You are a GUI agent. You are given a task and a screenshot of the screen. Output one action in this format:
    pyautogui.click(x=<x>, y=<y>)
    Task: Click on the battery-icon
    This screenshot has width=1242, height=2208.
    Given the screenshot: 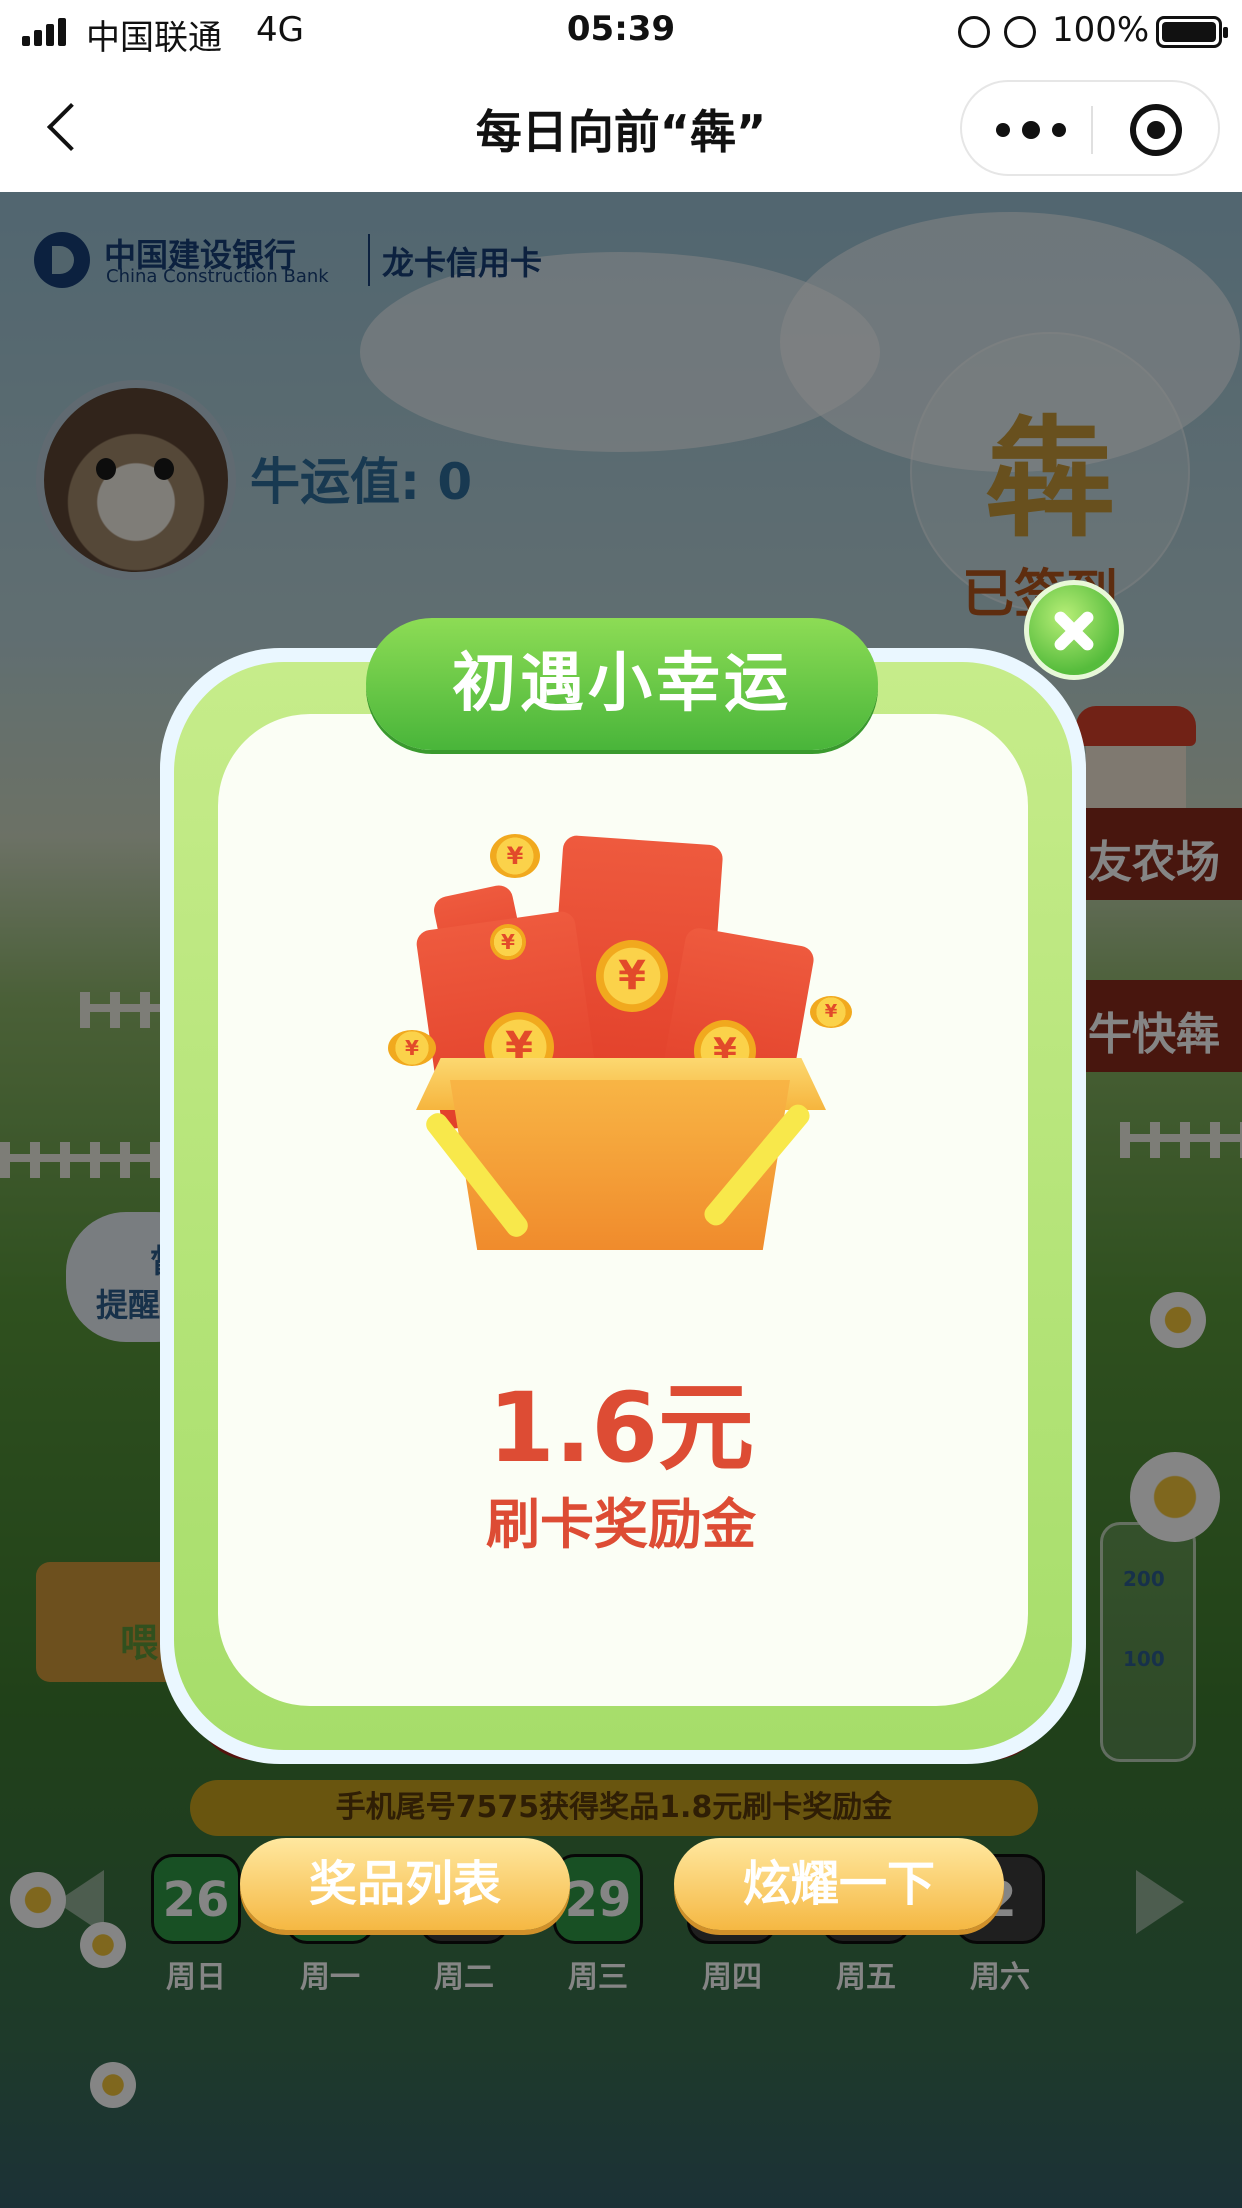 What is the action you would take?
    pyautogui.click(x=1192, y=32)
    